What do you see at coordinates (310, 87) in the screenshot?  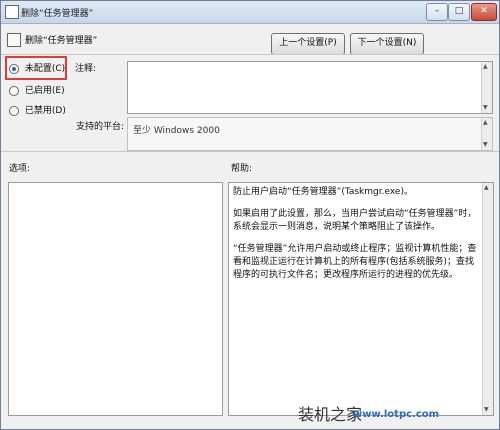 I see `comment-textarea: ▲ ▼` at bounding box center [310, 87].